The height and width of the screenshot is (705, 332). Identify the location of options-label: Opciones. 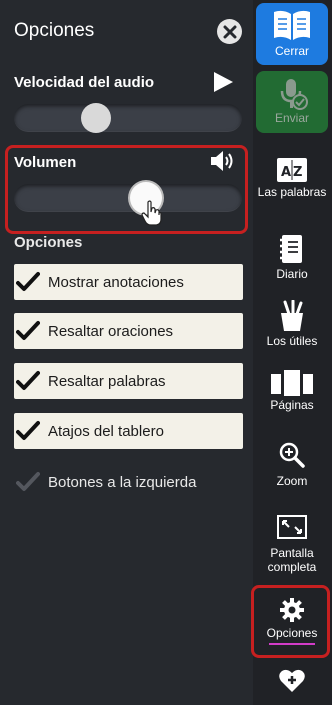
(292, 633).